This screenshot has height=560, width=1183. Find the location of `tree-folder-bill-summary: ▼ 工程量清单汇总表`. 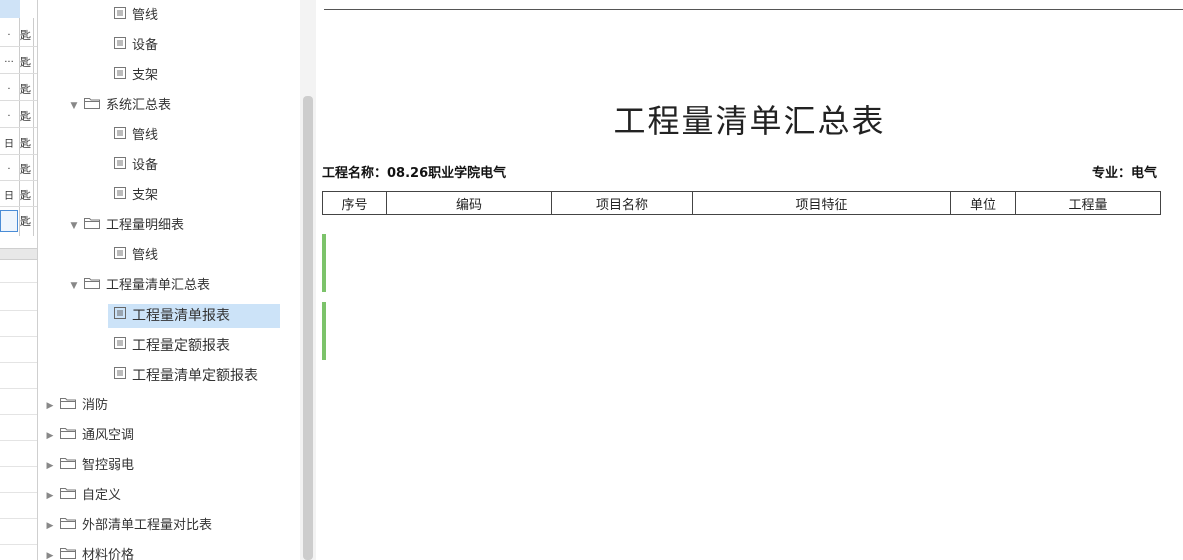

tree-folder-bill-summary: ▼ 工程量清单汇总表 is located at coordinates (139, 286).